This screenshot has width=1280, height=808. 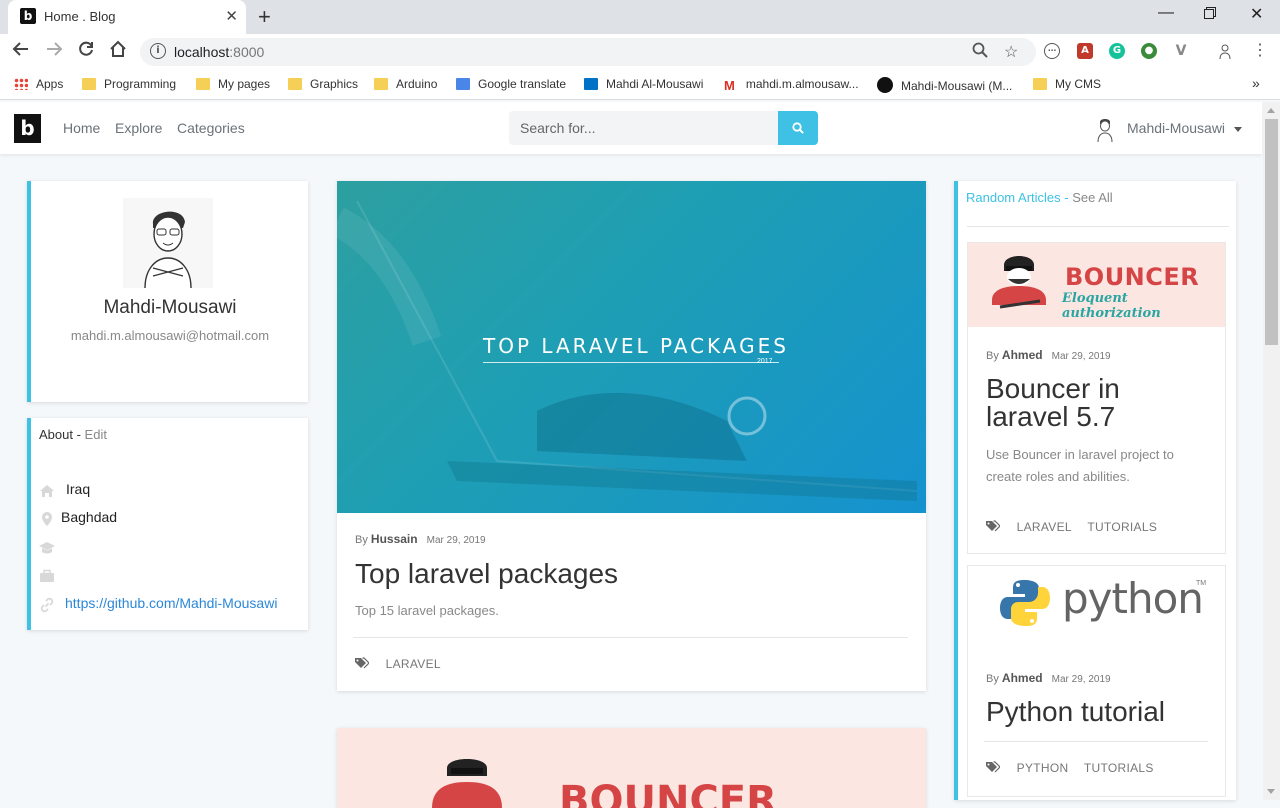 What do you see at coordinates (1043, 768) in the screenshot?
I see `tag-python: PYTHON` at bounding box center [1043, 768].